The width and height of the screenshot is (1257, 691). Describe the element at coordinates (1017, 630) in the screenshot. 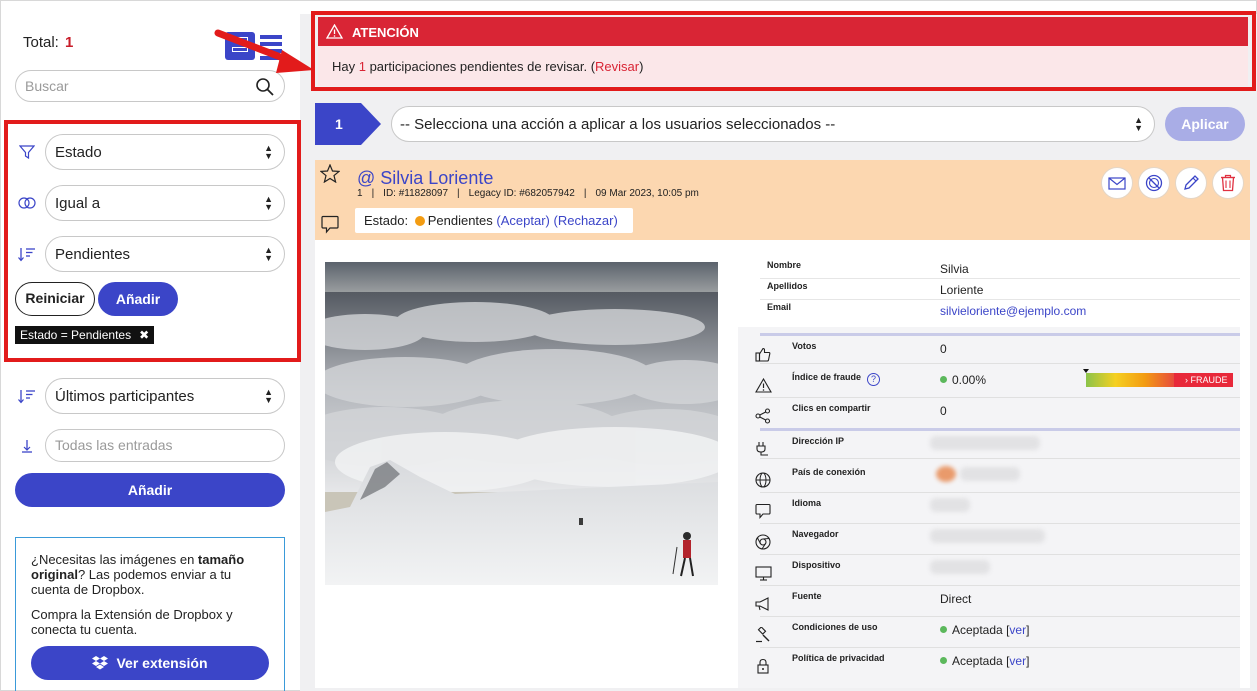

I see `terms-see-link: ver` at that location.